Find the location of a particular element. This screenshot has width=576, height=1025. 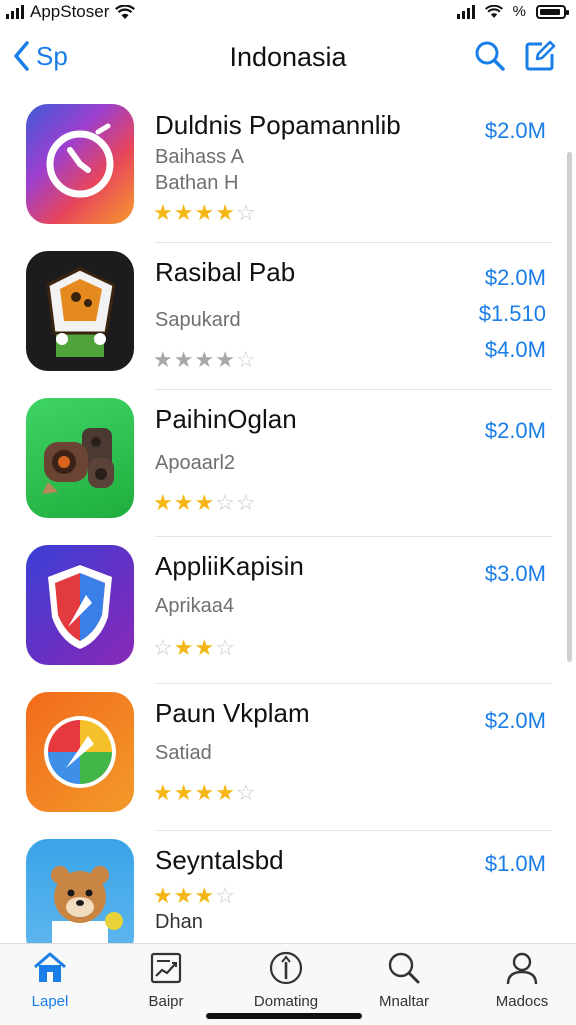

animal-mascot-icon is located at coordinates (87, 912).